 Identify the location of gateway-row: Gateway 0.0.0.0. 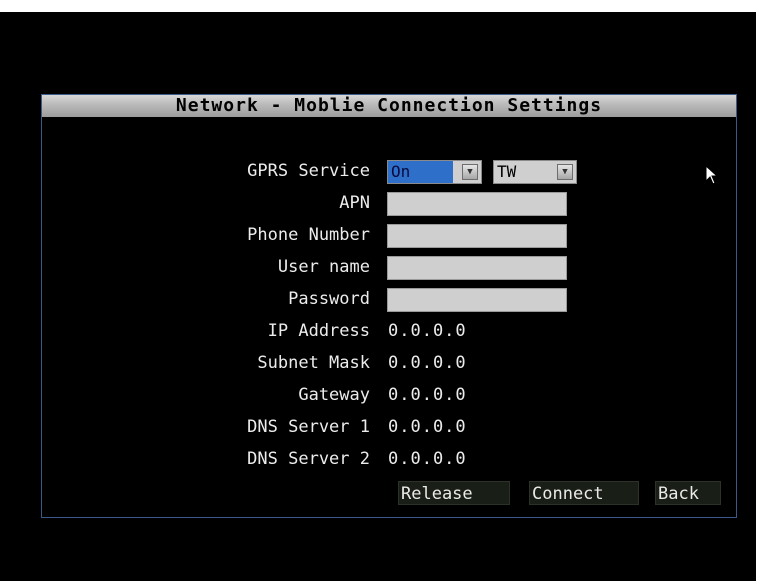
(389, 395).